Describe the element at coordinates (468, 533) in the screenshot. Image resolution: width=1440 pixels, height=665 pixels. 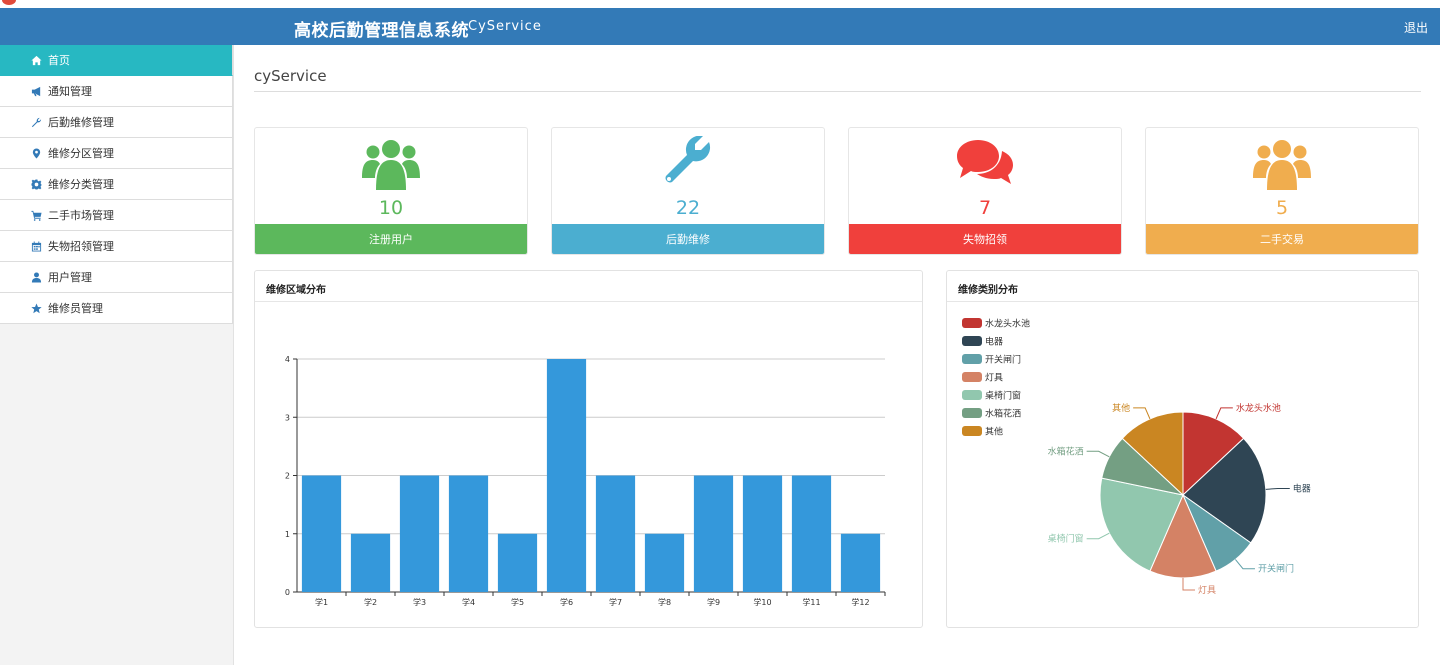
I see `bar-学4` at that location.